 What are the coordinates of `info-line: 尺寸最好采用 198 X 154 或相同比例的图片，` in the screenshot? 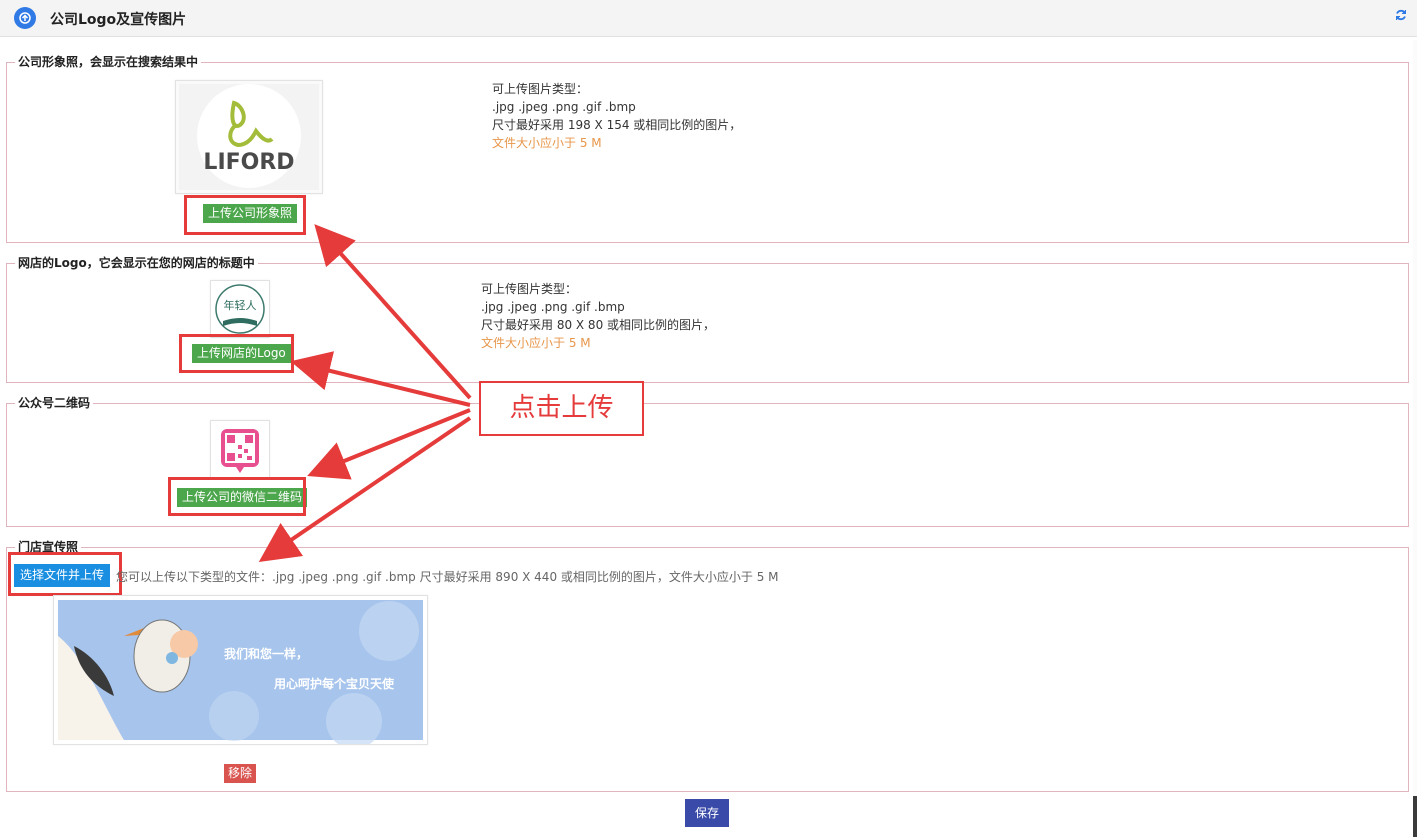 It's located at (617, 125).